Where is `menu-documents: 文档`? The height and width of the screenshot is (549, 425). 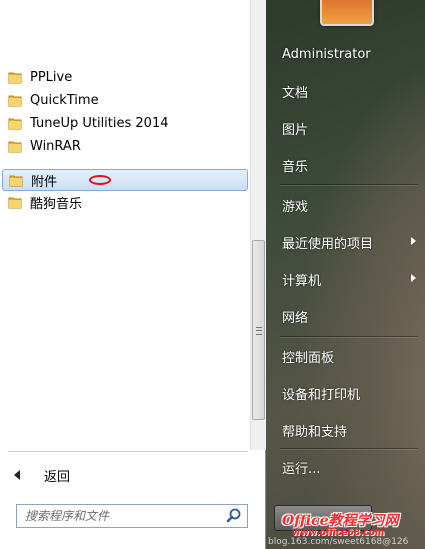
menu-documents: 文档 is located at coordinates (352, 91).